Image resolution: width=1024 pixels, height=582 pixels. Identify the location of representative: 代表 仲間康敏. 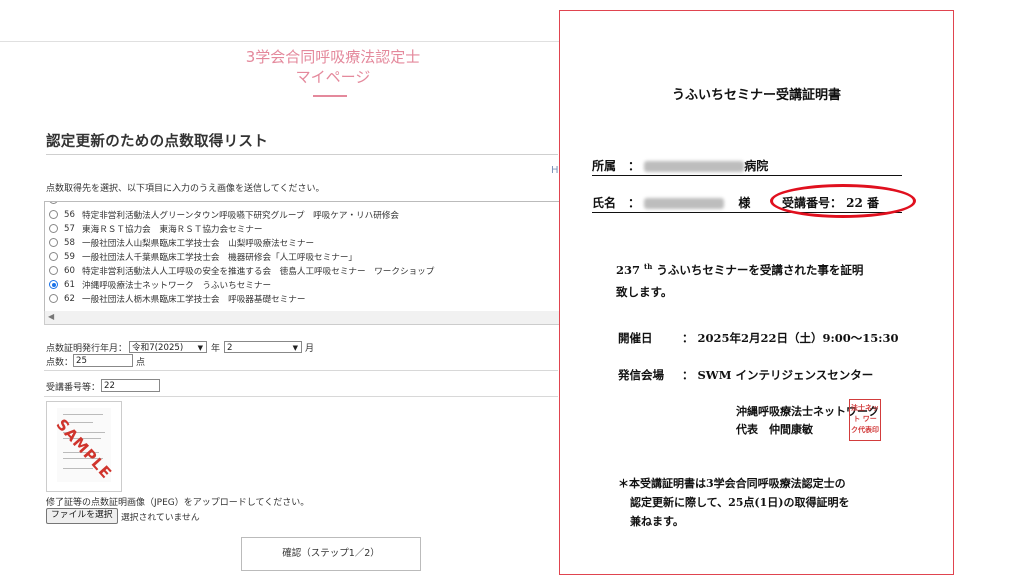
(774, 429).